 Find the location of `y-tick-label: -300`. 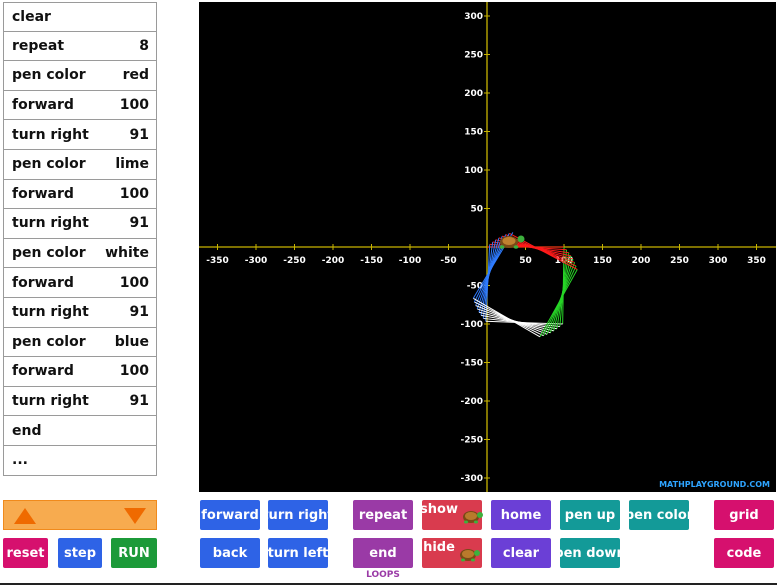

y-tick-label: -300 is located at coordinates (471, 479).